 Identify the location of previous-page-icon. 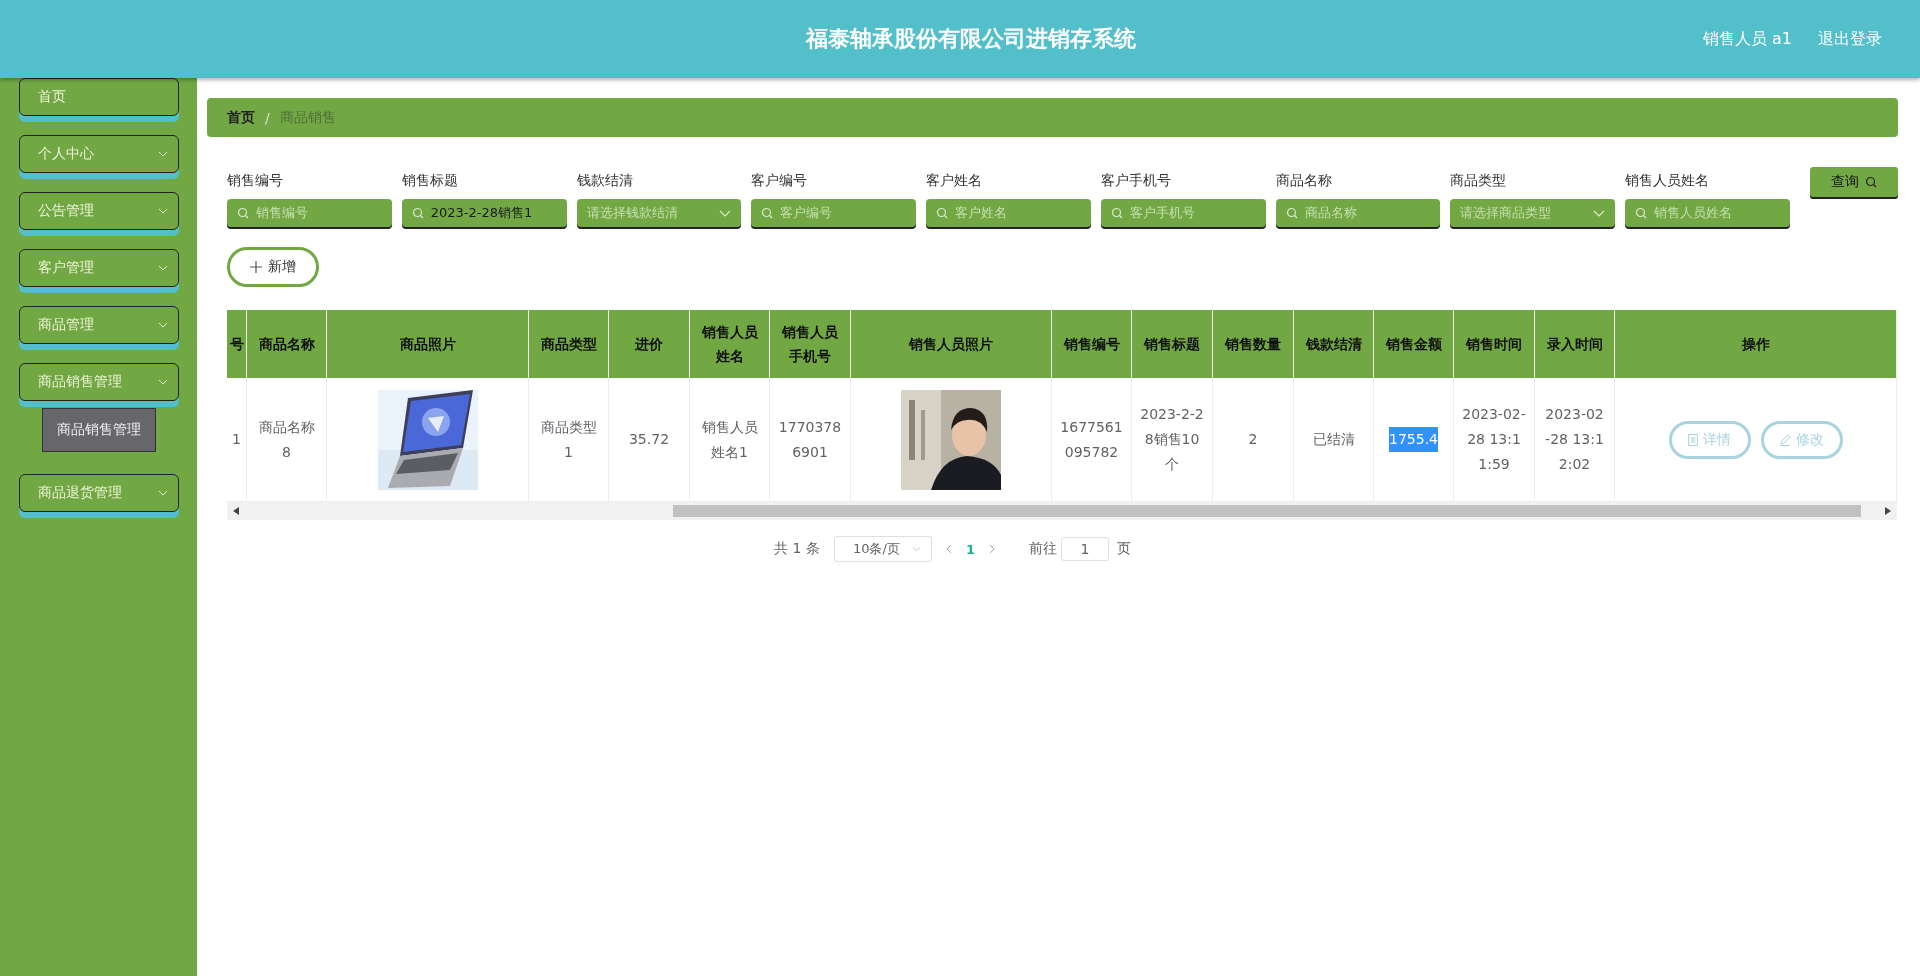
(948, 549).